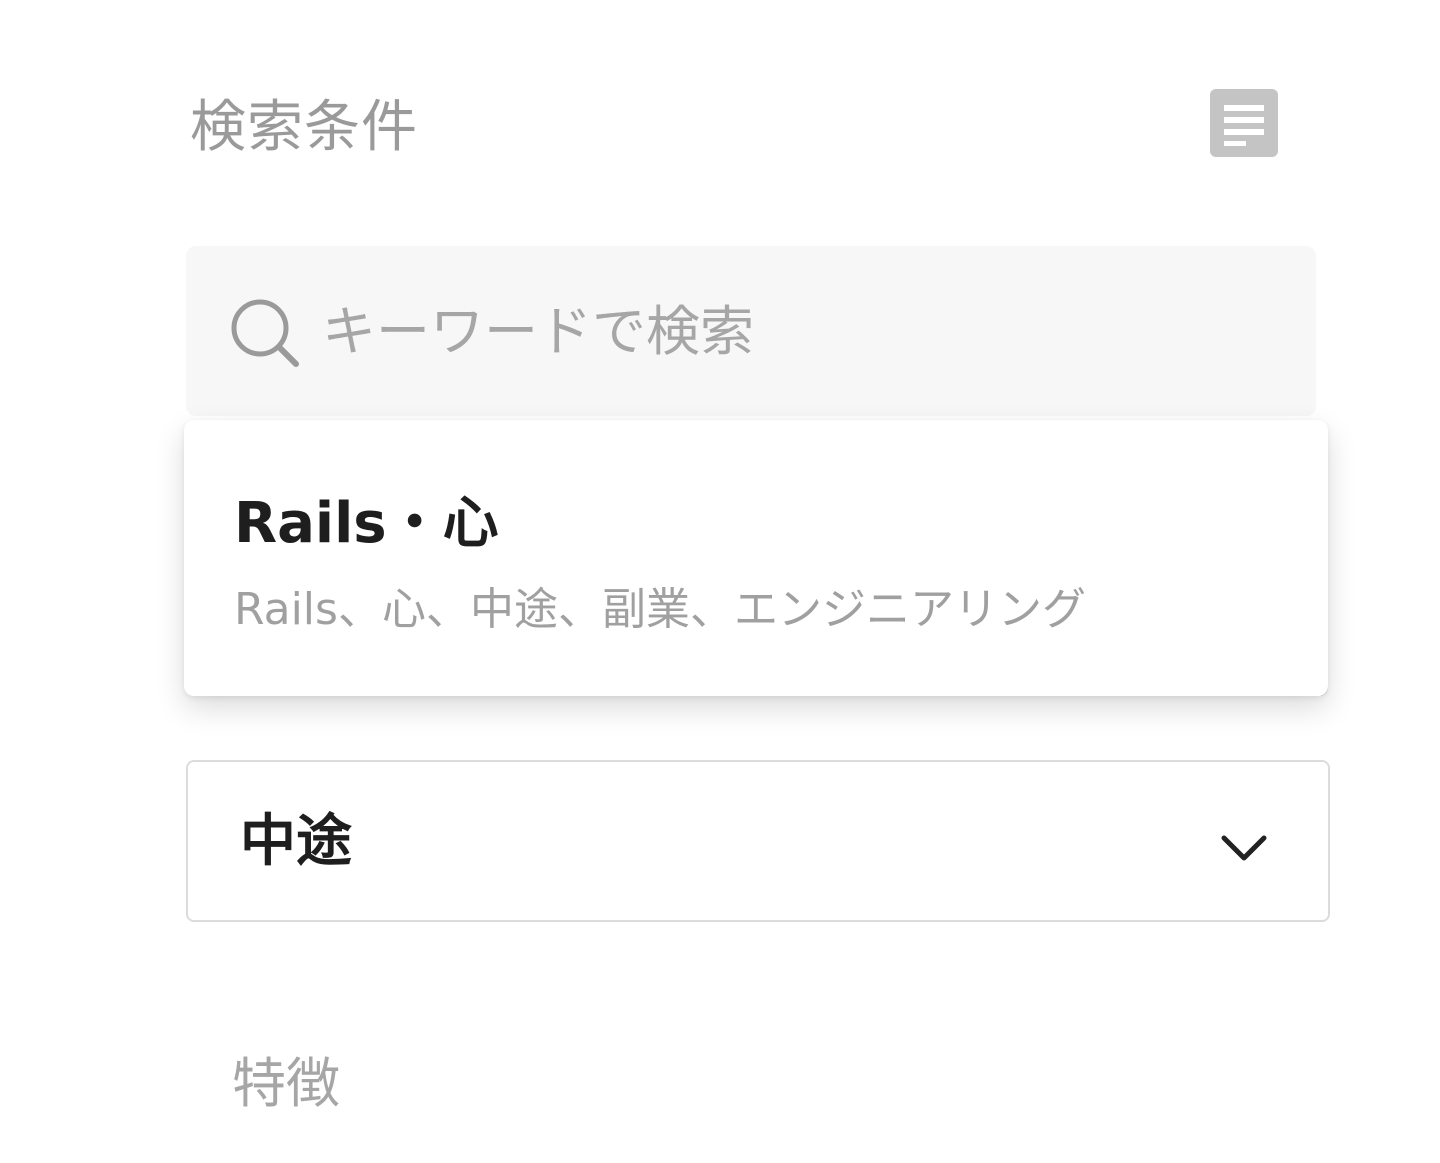 This screenshot has height=1163, width=1440. What do you see at coordinates (1244, 123) in the screenshot?
I see `list-icon` at bounding box center [1244, 123].